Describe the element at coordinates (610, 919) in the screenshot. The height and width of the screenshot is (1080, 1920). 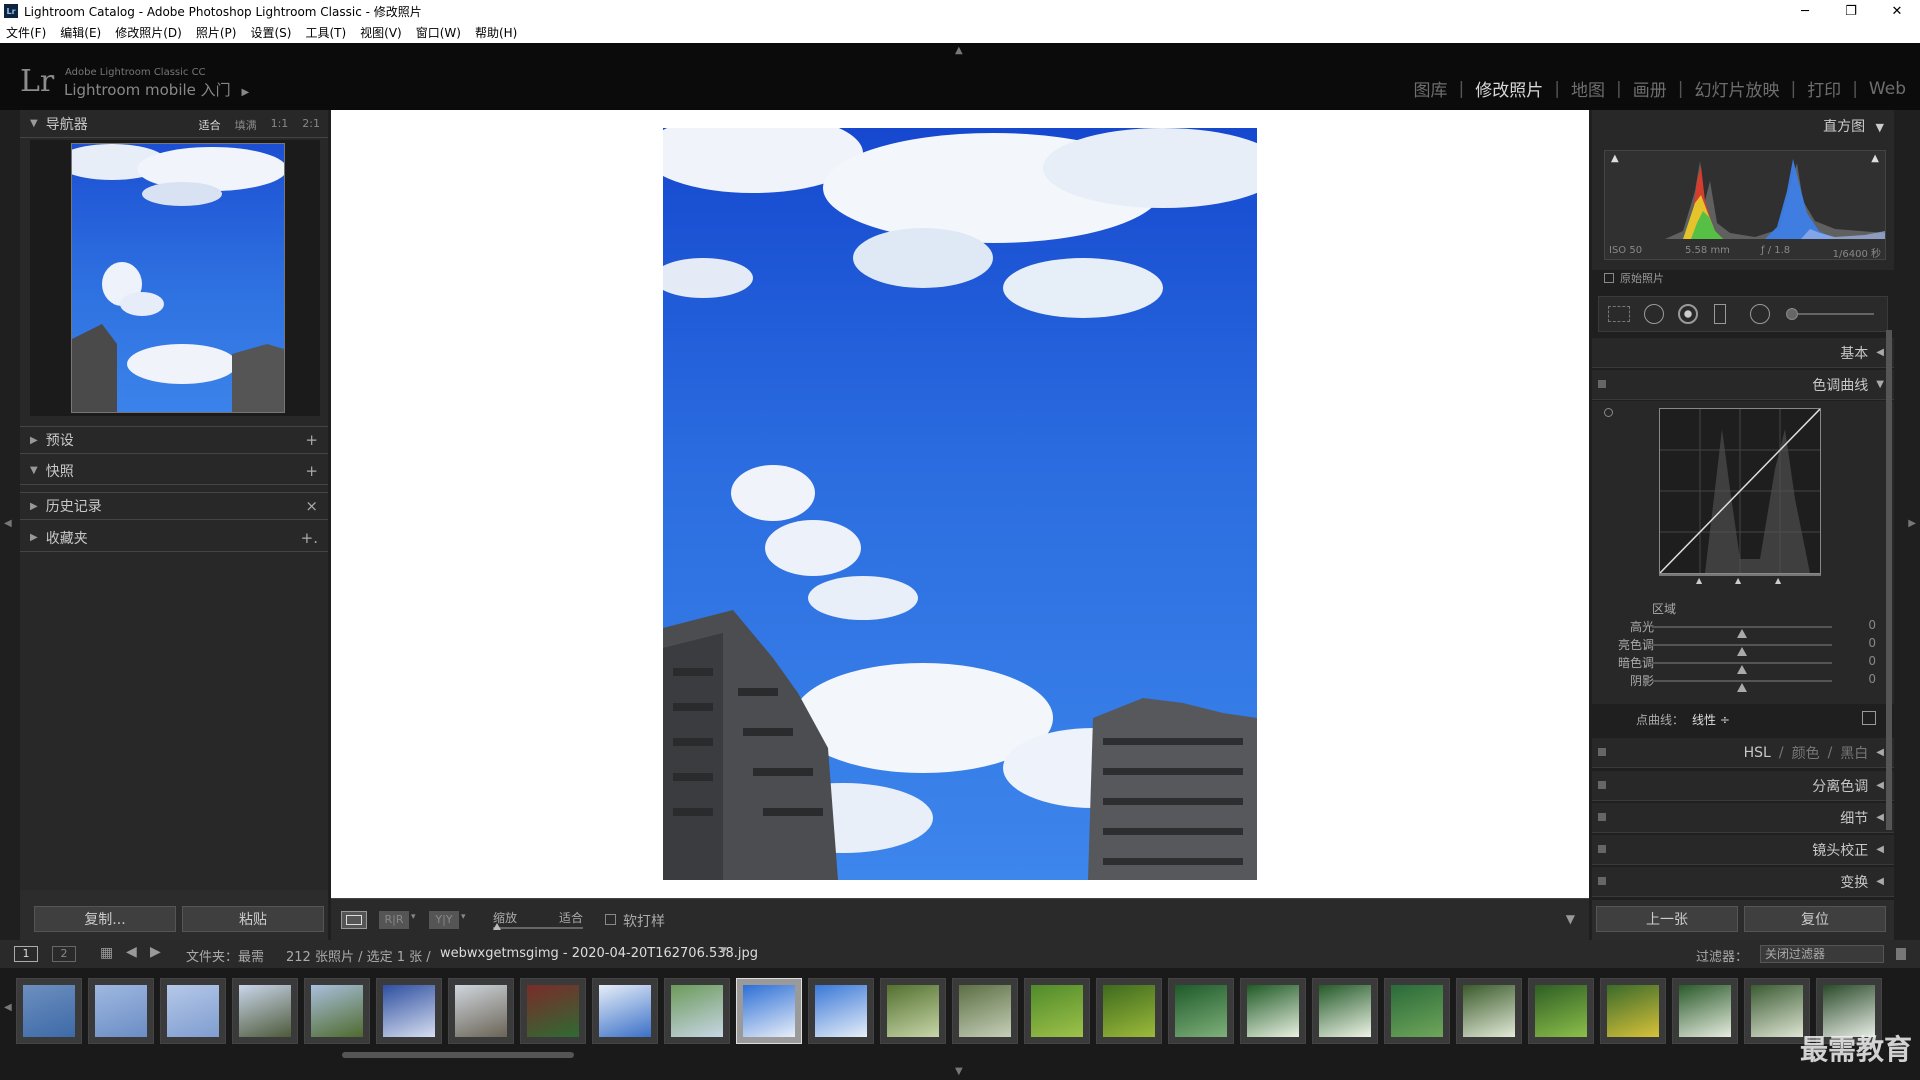
I see `softproof-checkbox` at that location.